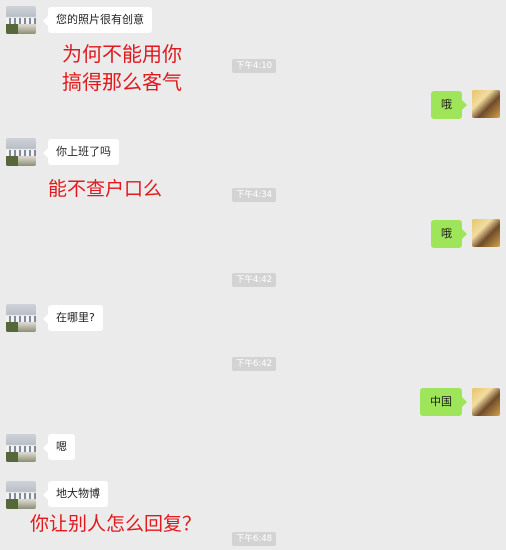 This screenshot has height=550, width=506. I want to click on received-message: 你上班了吗, so click(81, 152).